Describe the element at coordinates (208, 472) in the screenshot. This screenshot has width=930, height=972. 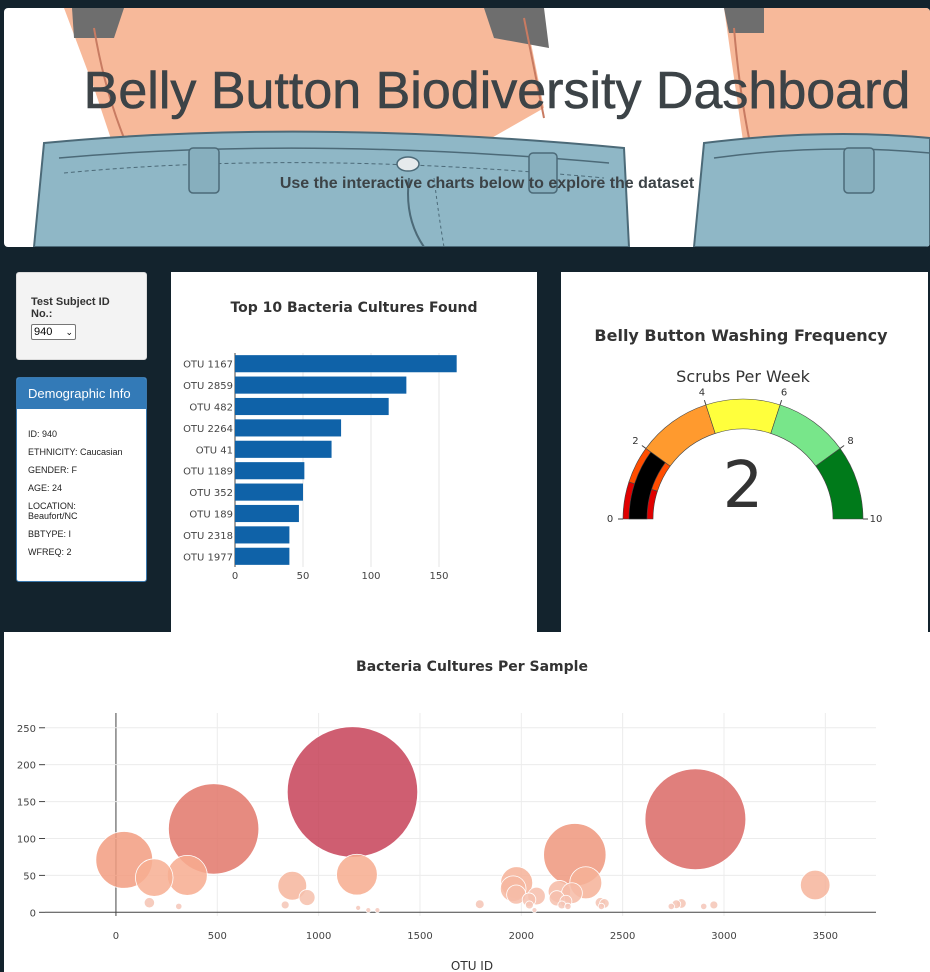
I see `bar-y-tick-label: OTU 1189` at that location.